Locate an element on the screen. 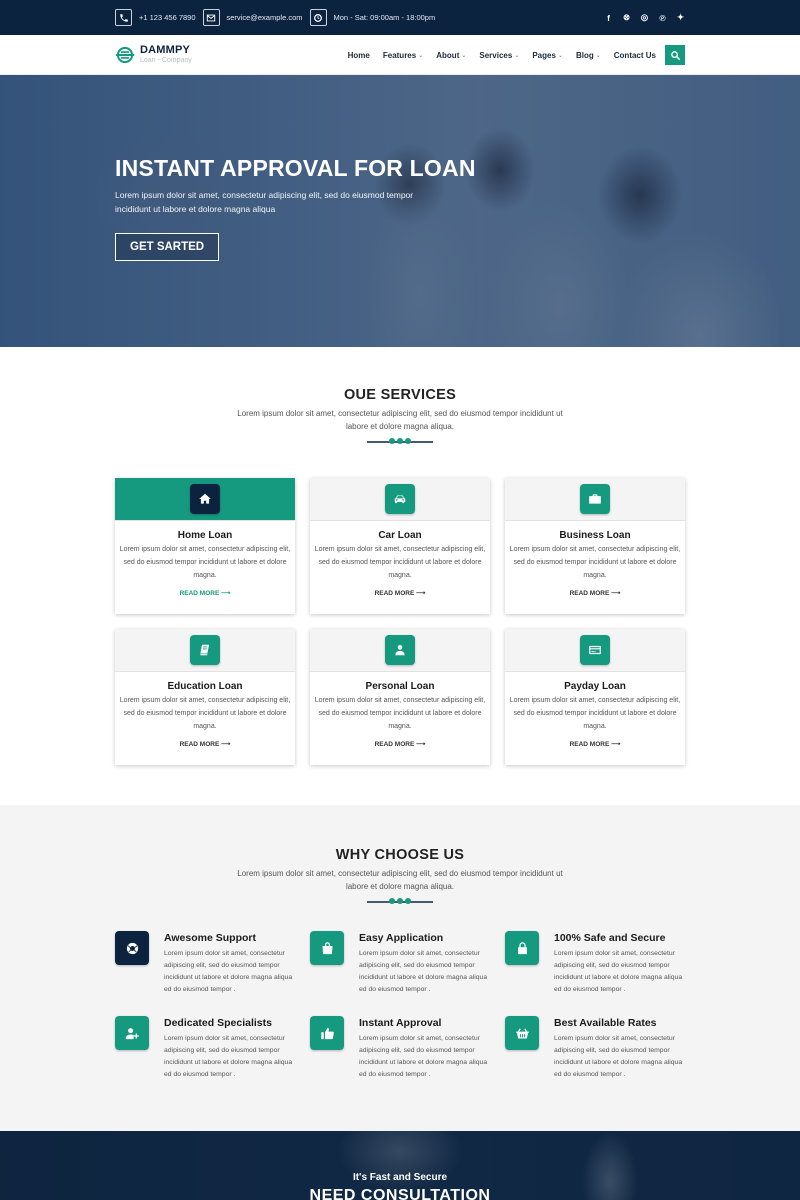 The width and height of the screenshot is (800, 1200). phone-number: +1 123 456 7890 is located at coordinates (167, 17).